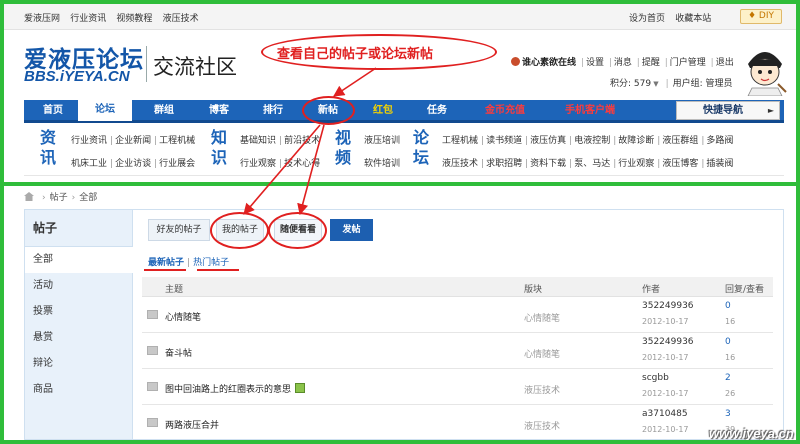  What do you see at coordinates (166, 263) in the screenshot?
I see `subtab-newest: 最新帖子` at bounding box center [166, 263].